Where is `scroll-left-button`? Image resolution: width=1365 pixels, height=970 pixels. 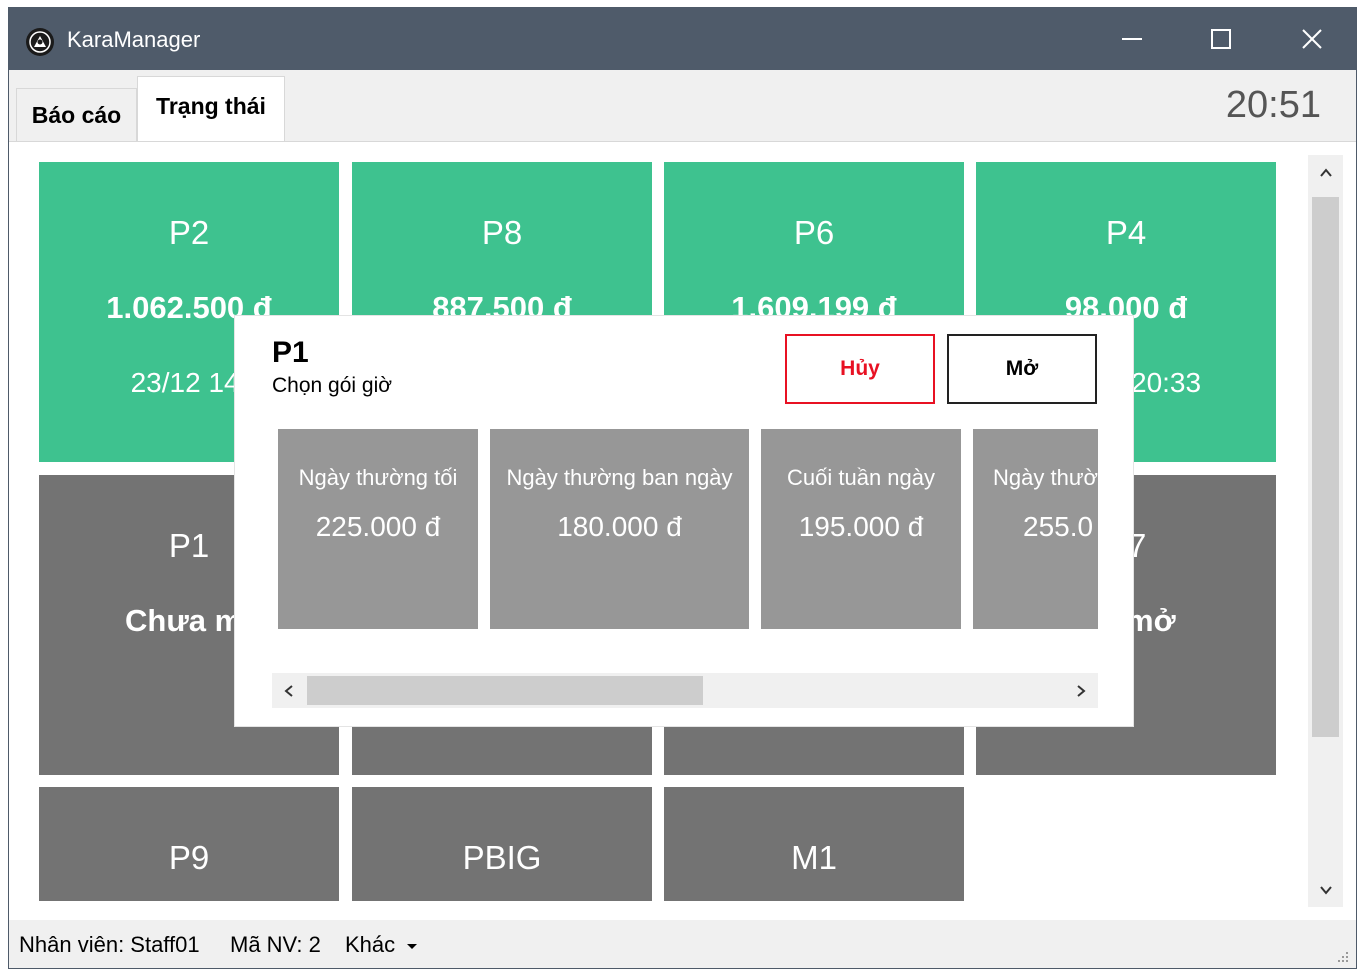 scroll-left-button is located at coordinates (289, 690).